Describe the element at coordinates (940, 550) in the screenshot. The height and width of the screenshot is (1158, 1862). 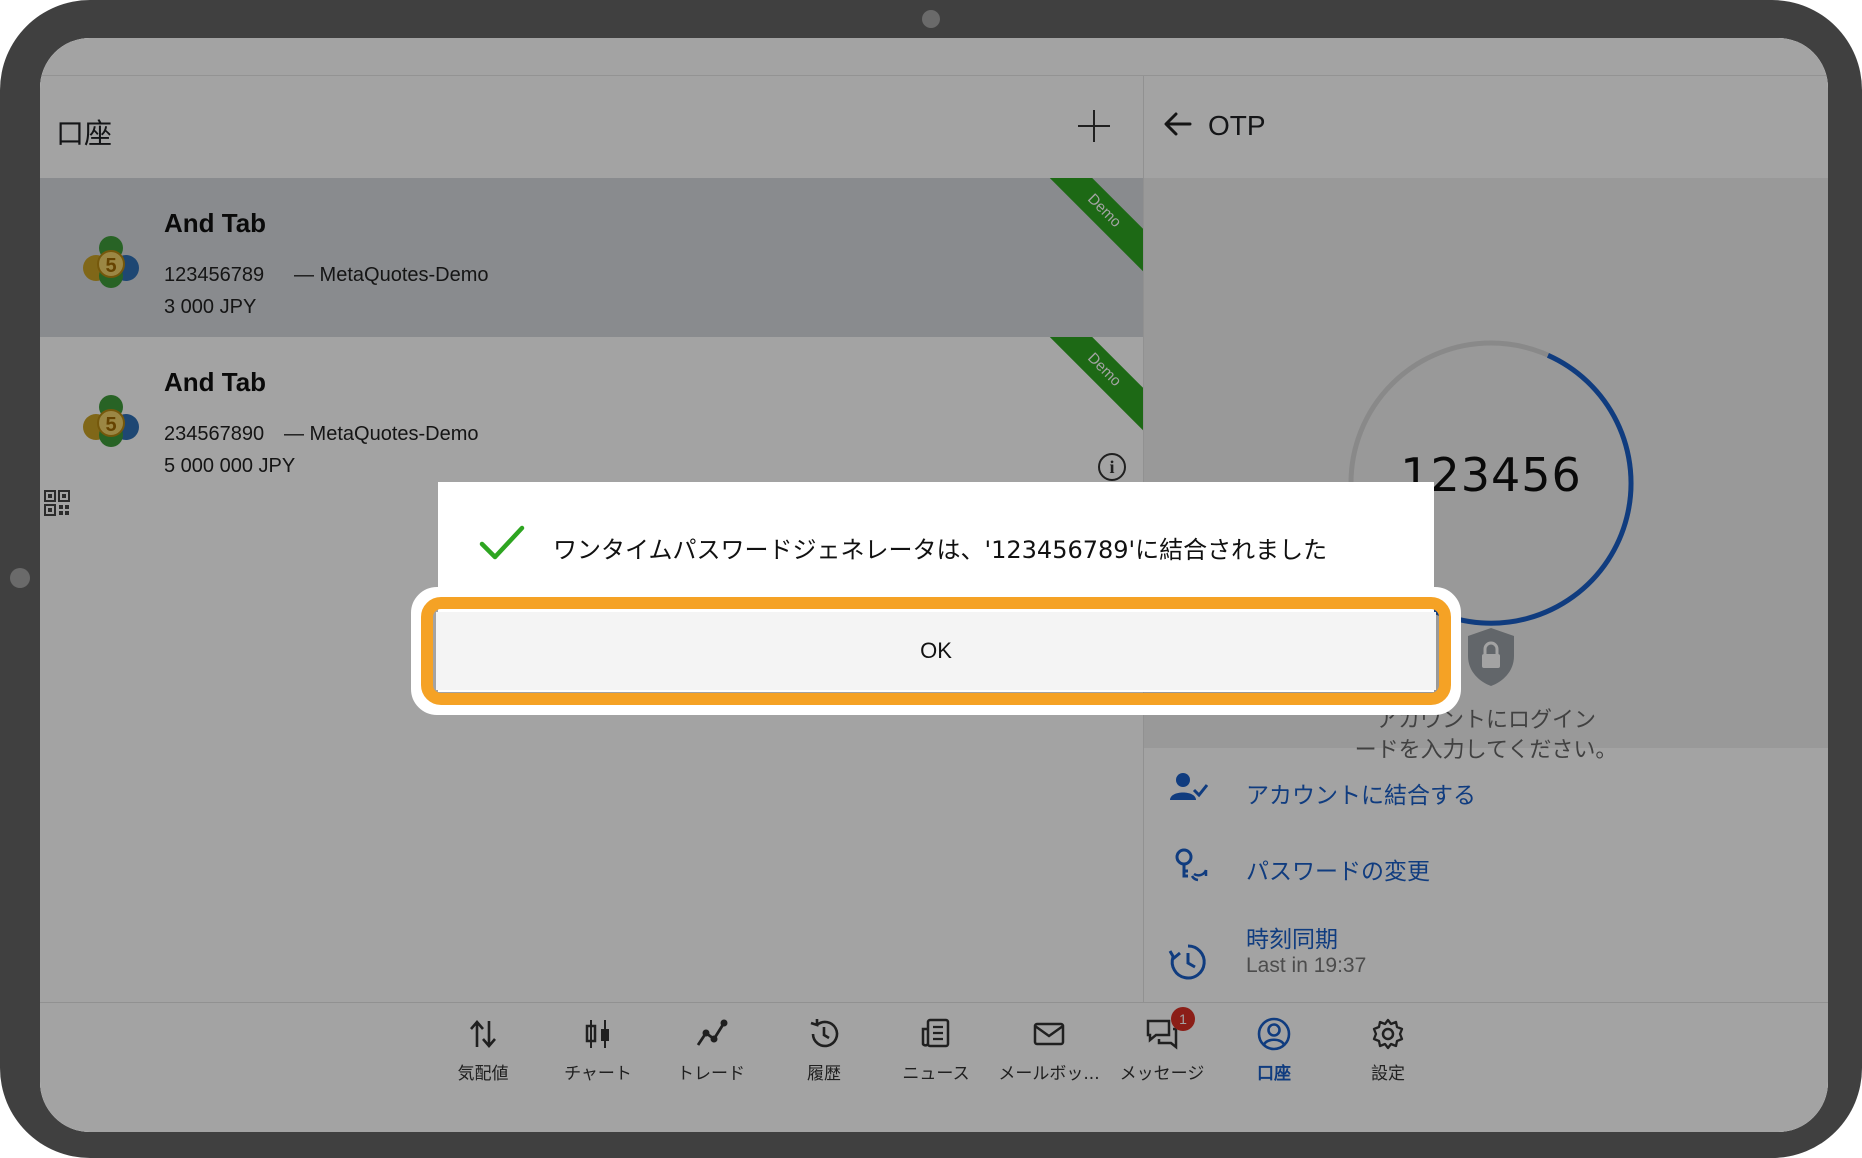
I see `dialog-message: ワンタイムパスワードジェネレータは、'123456789'に結合されました` at that location.